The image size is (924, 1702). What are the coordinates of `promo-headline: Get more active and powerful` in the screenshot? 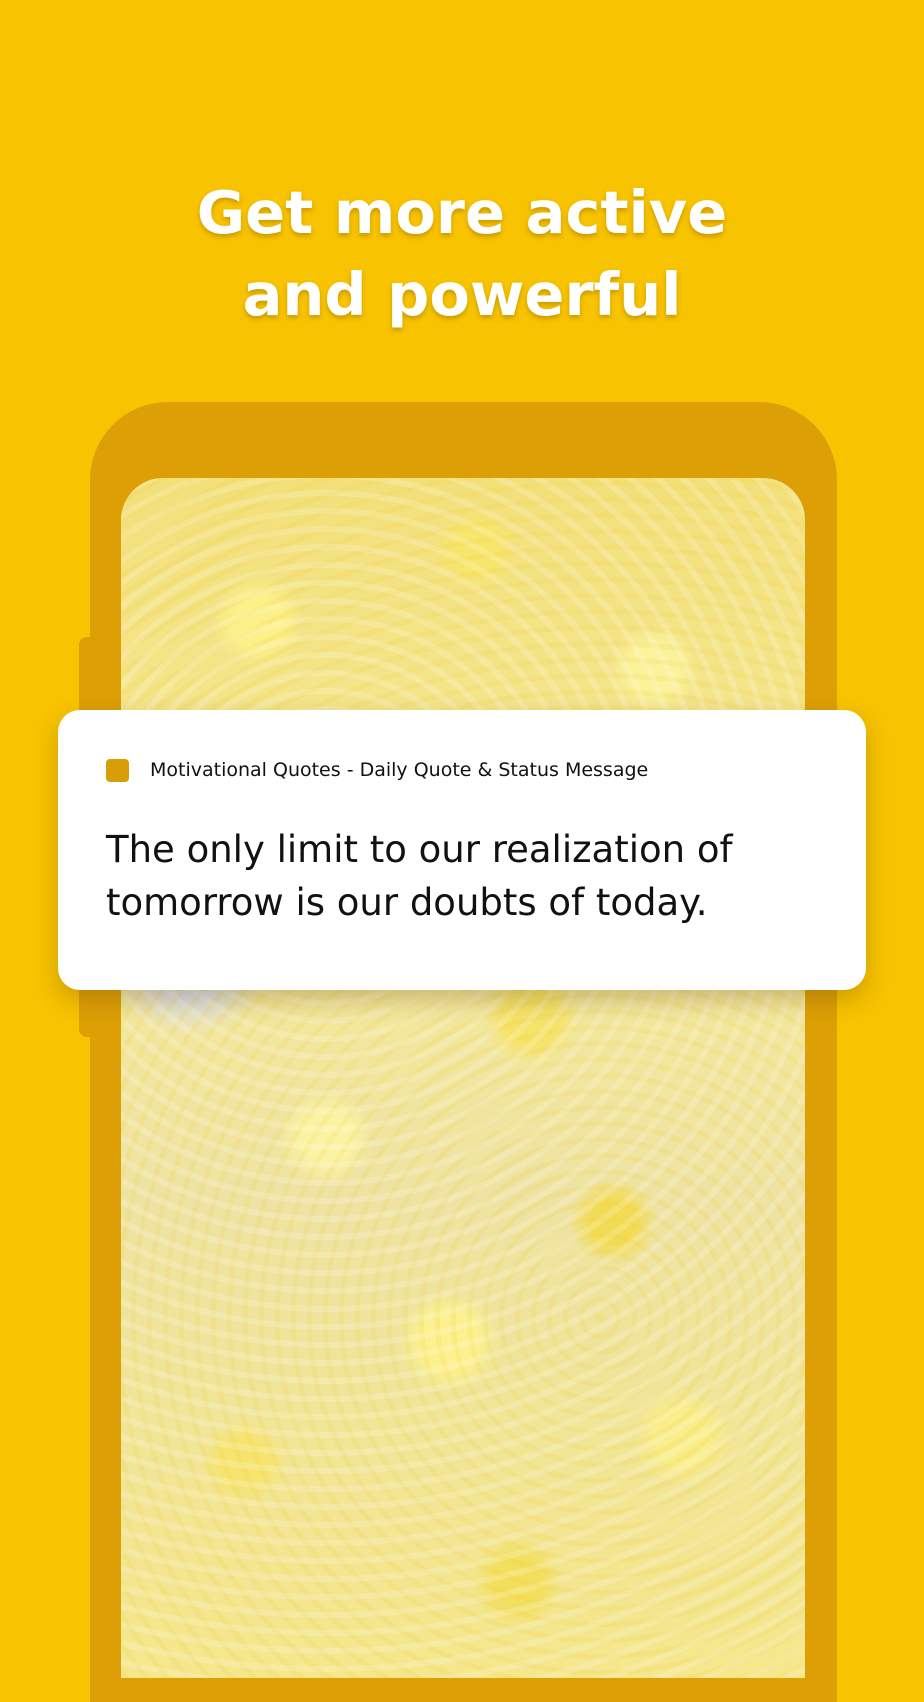 It's located at (462, 254).